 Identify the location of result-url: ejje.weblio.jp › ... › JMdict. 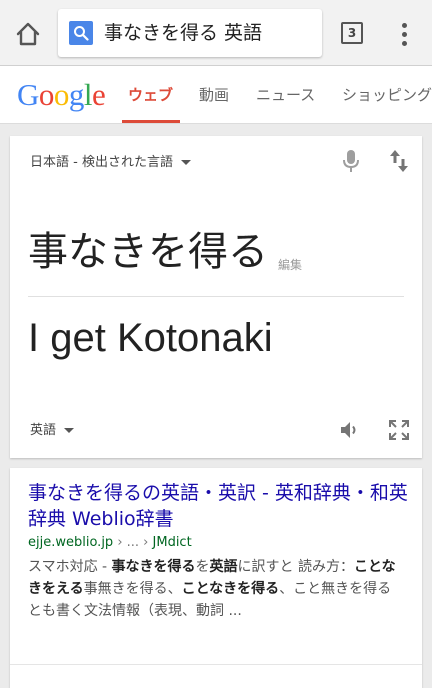
(110, 543).